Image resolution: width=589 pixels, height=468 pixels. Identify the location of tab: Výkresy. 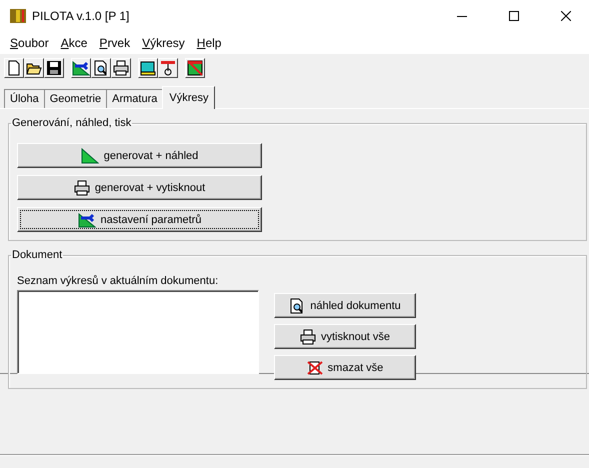
(189, 97).